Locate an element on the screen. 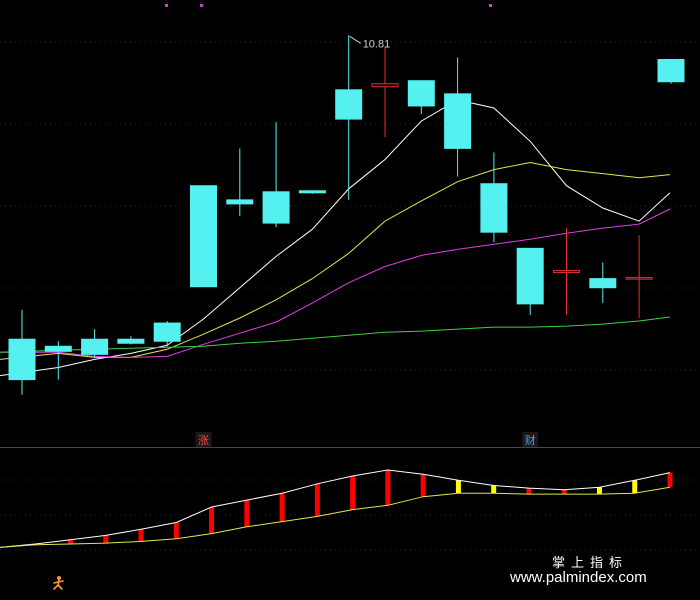 This screenshot has height=600, width=700. signal-label: 财 is located at coordinates (530, 440).